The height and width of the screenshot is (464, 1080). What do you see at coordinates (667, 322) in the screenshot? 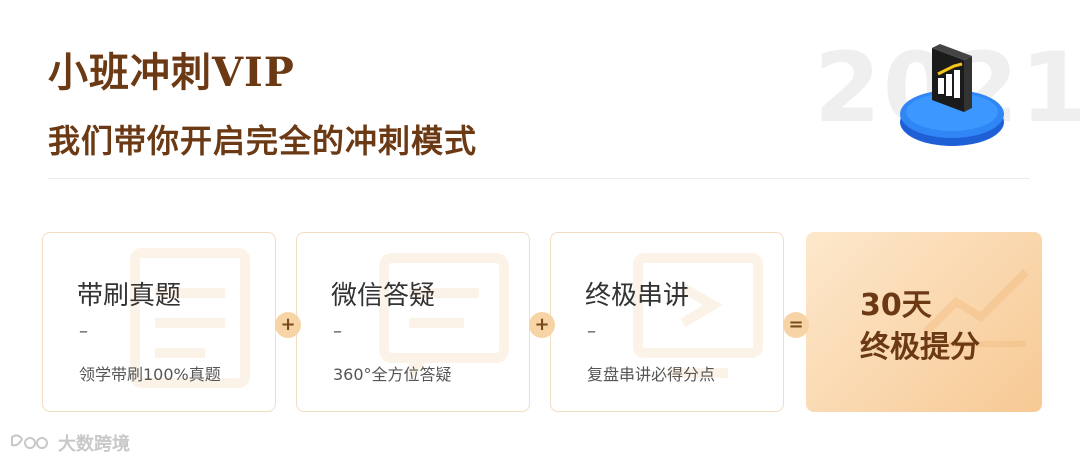
I see `feature-card-3: 终极串讲 – 复盘串讲必得分点` at bounding box center [667, 322].